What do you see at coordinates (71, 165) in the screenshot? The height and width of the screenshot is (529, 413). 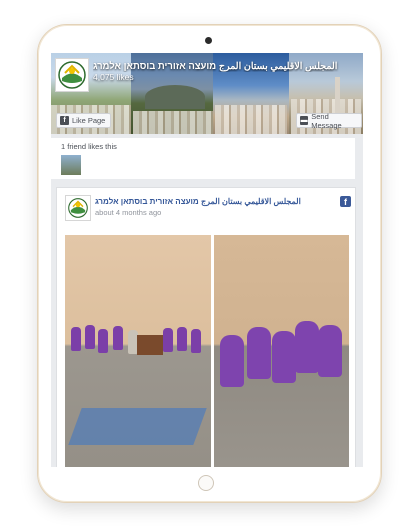 I see `friend-avatar` at bounding box center [71, 165].